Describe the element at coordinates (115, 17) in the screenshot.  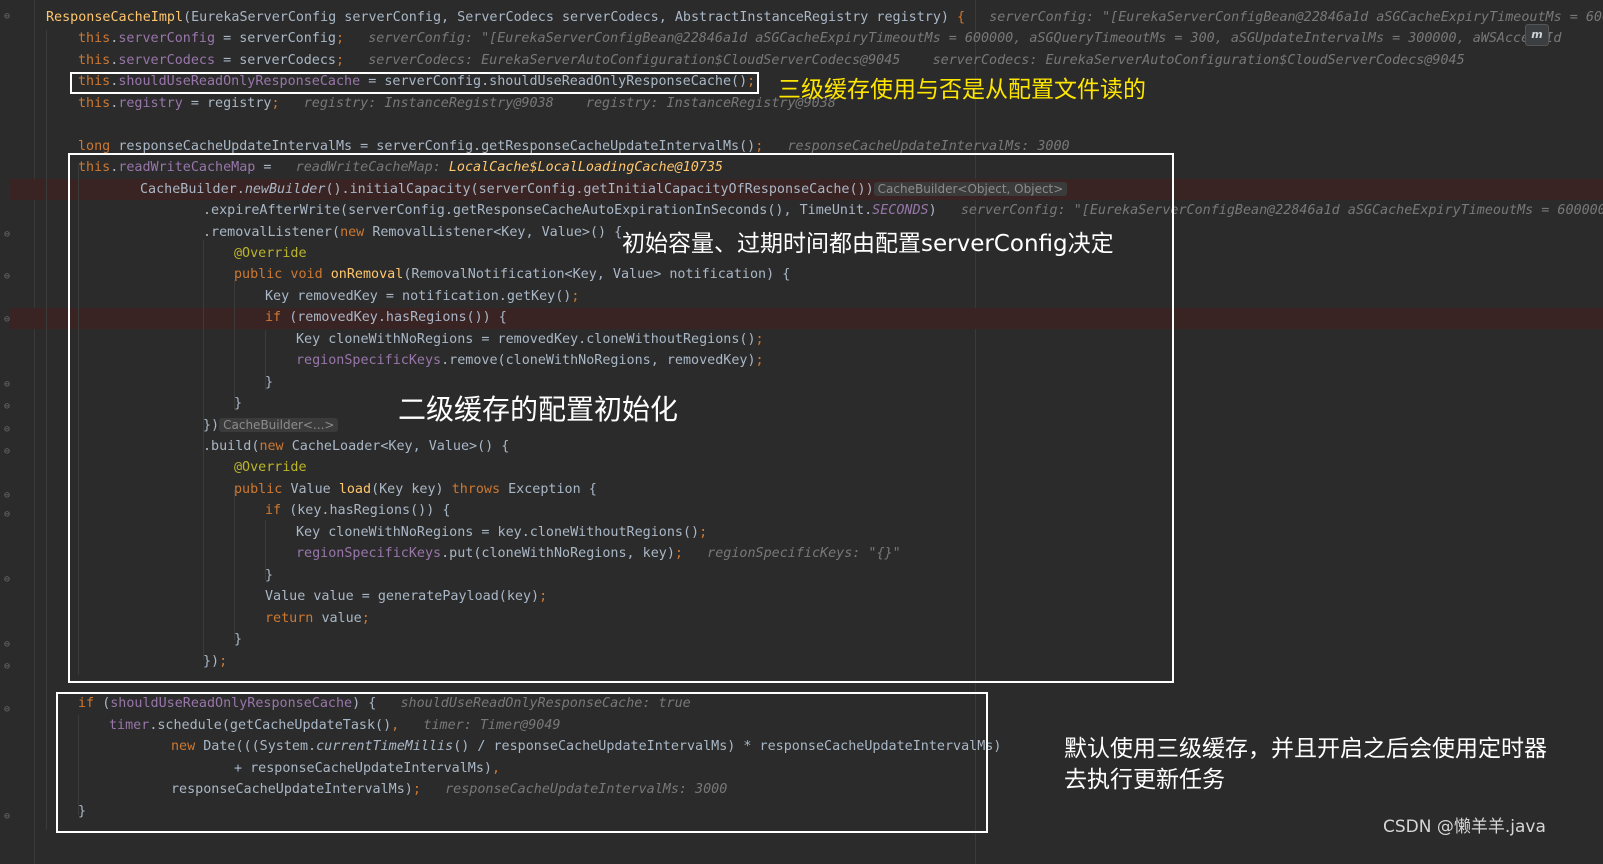
I see `code-token: ResponseCacheImpl` at that location.